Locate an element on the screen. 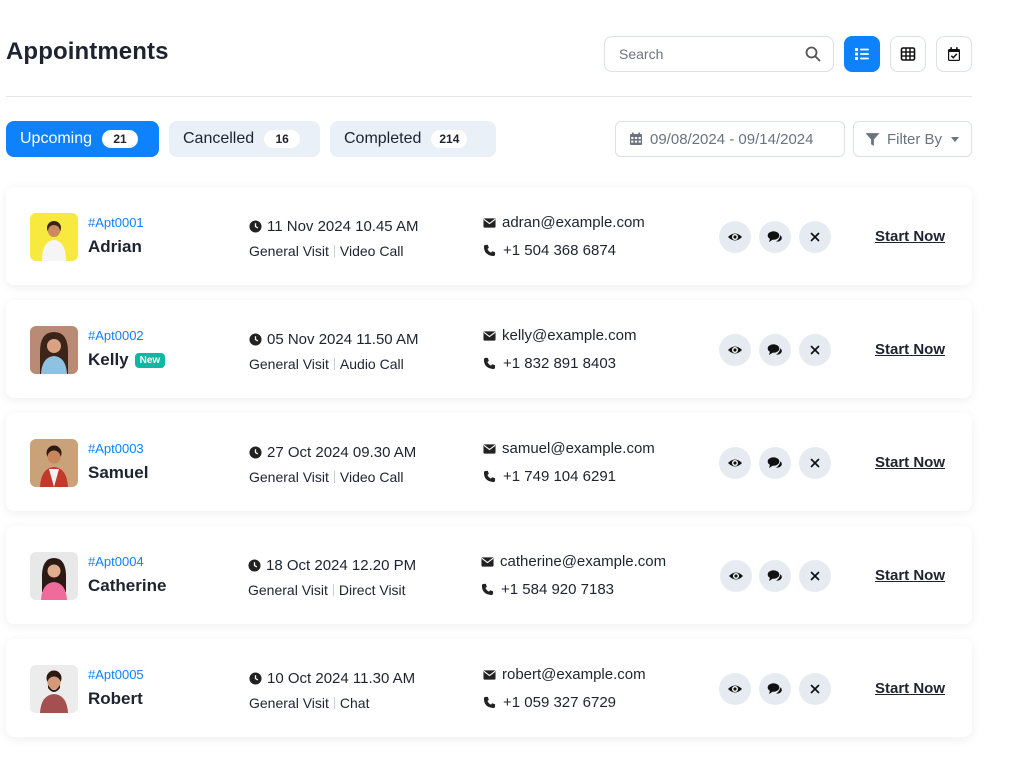 This screenshot has width=1017, height=757. tab-completed: Completed 214 is located at coordinates (413, 139).